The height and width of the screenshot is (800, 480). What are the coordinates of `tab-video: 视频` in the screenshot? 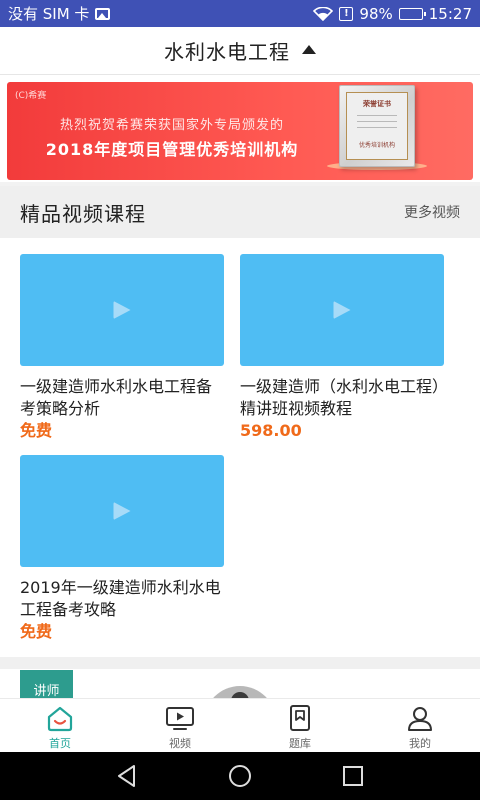 It's located at (180, 725).